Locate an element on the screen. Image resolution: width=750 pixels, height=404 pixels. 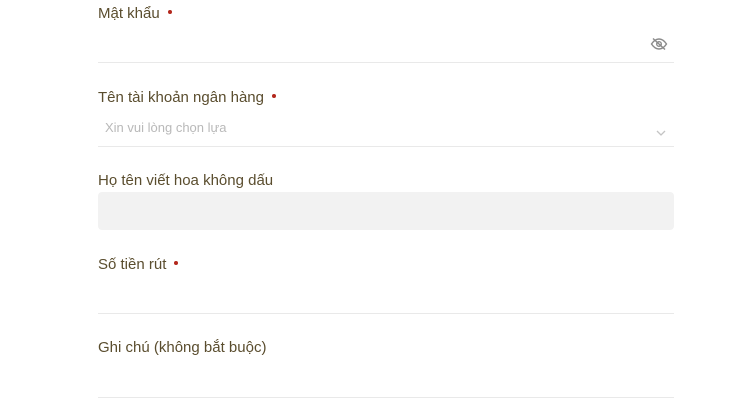
note-divider is located at coordinates (386, 397).